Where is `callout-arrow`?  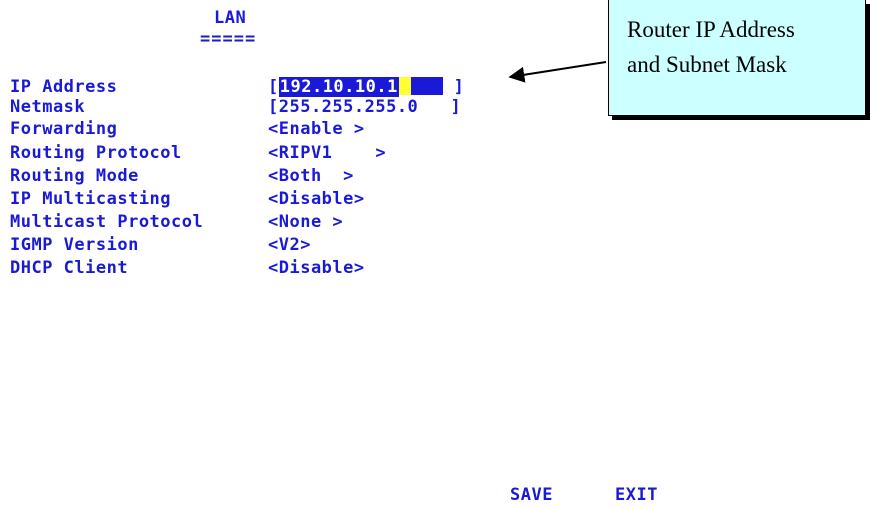 callout-arrow is located at coordinates (557, 72).